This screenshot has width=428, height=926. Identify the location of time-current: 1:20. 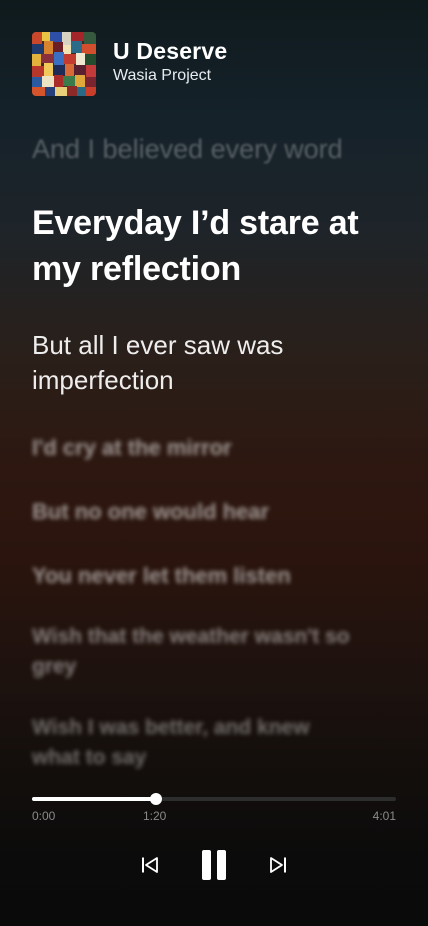
(155, 816).